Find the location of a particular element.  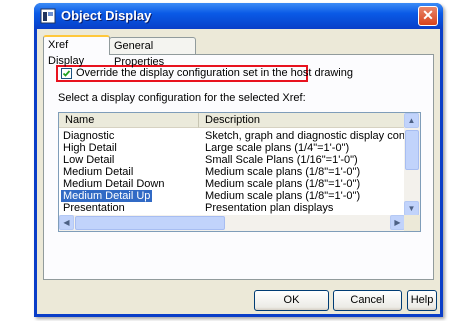

scrollbar-corner is located at coordinates (412, 223).